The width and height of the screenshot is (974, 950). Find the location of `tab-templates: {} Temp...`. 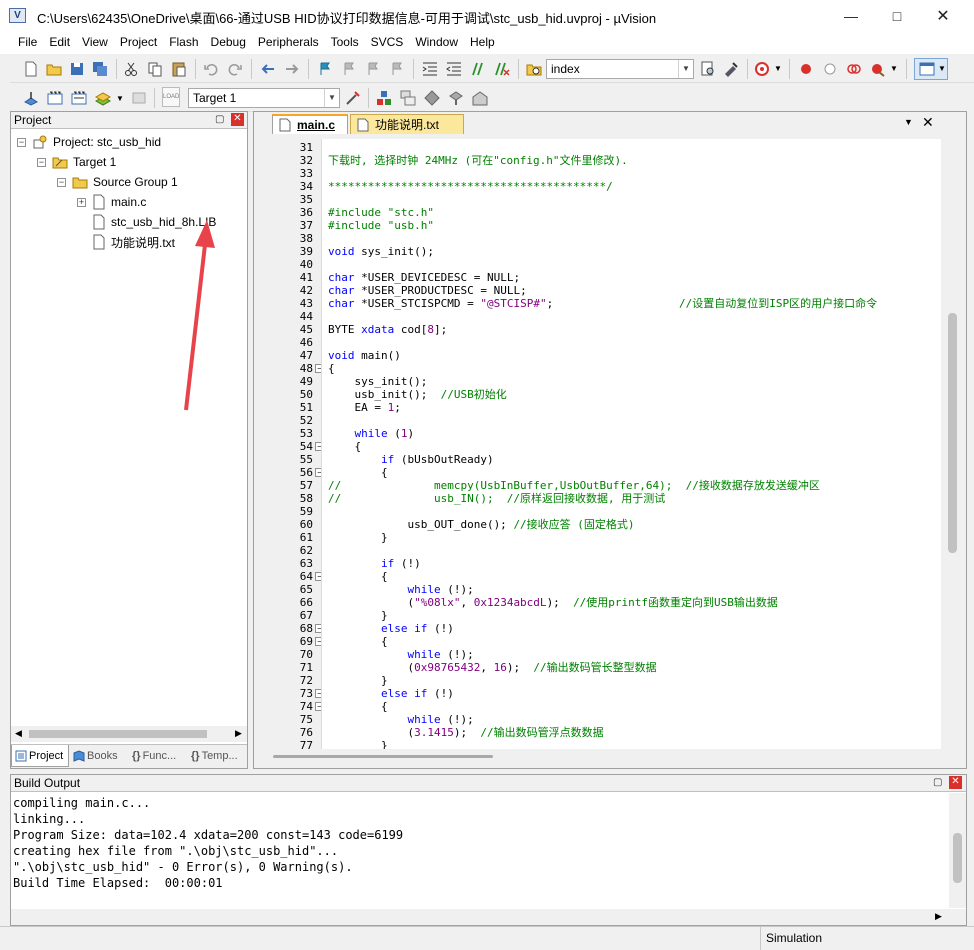

tab-templates: {} Temp... is located at coordinates (217, 756).